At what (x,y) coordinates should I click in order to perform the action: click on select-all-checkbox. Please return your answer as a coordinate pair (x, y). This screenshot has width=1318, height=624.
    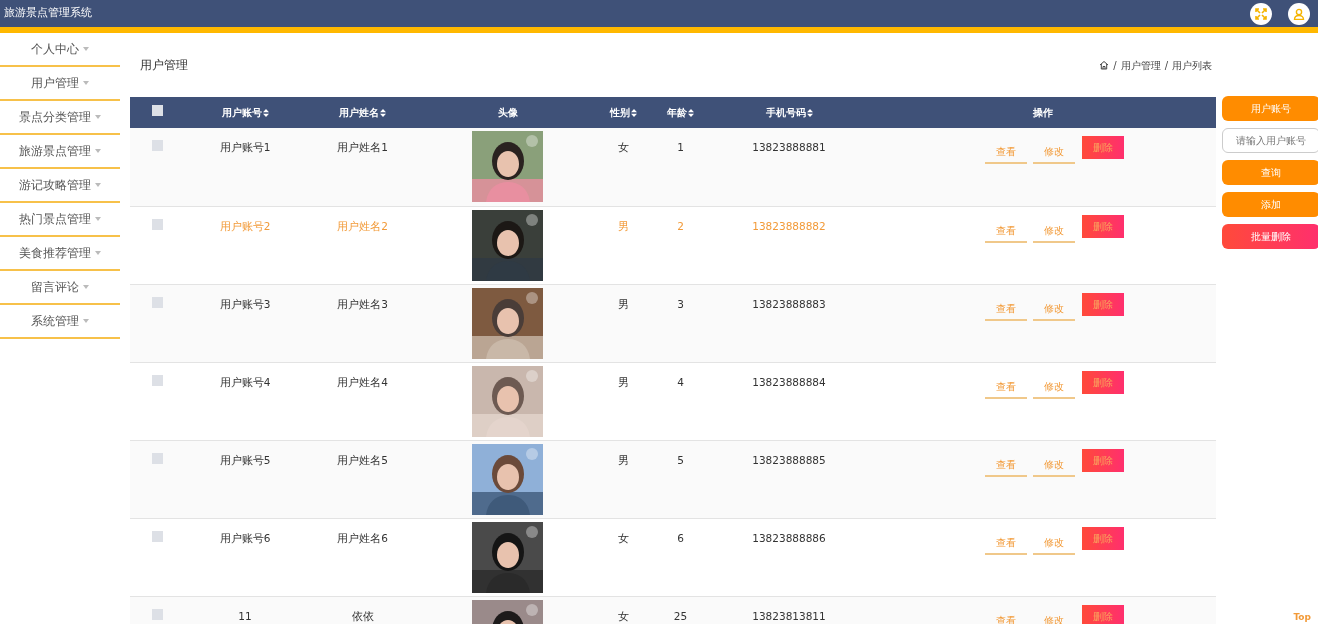
    Looking at the image, I should click on (157, 110).